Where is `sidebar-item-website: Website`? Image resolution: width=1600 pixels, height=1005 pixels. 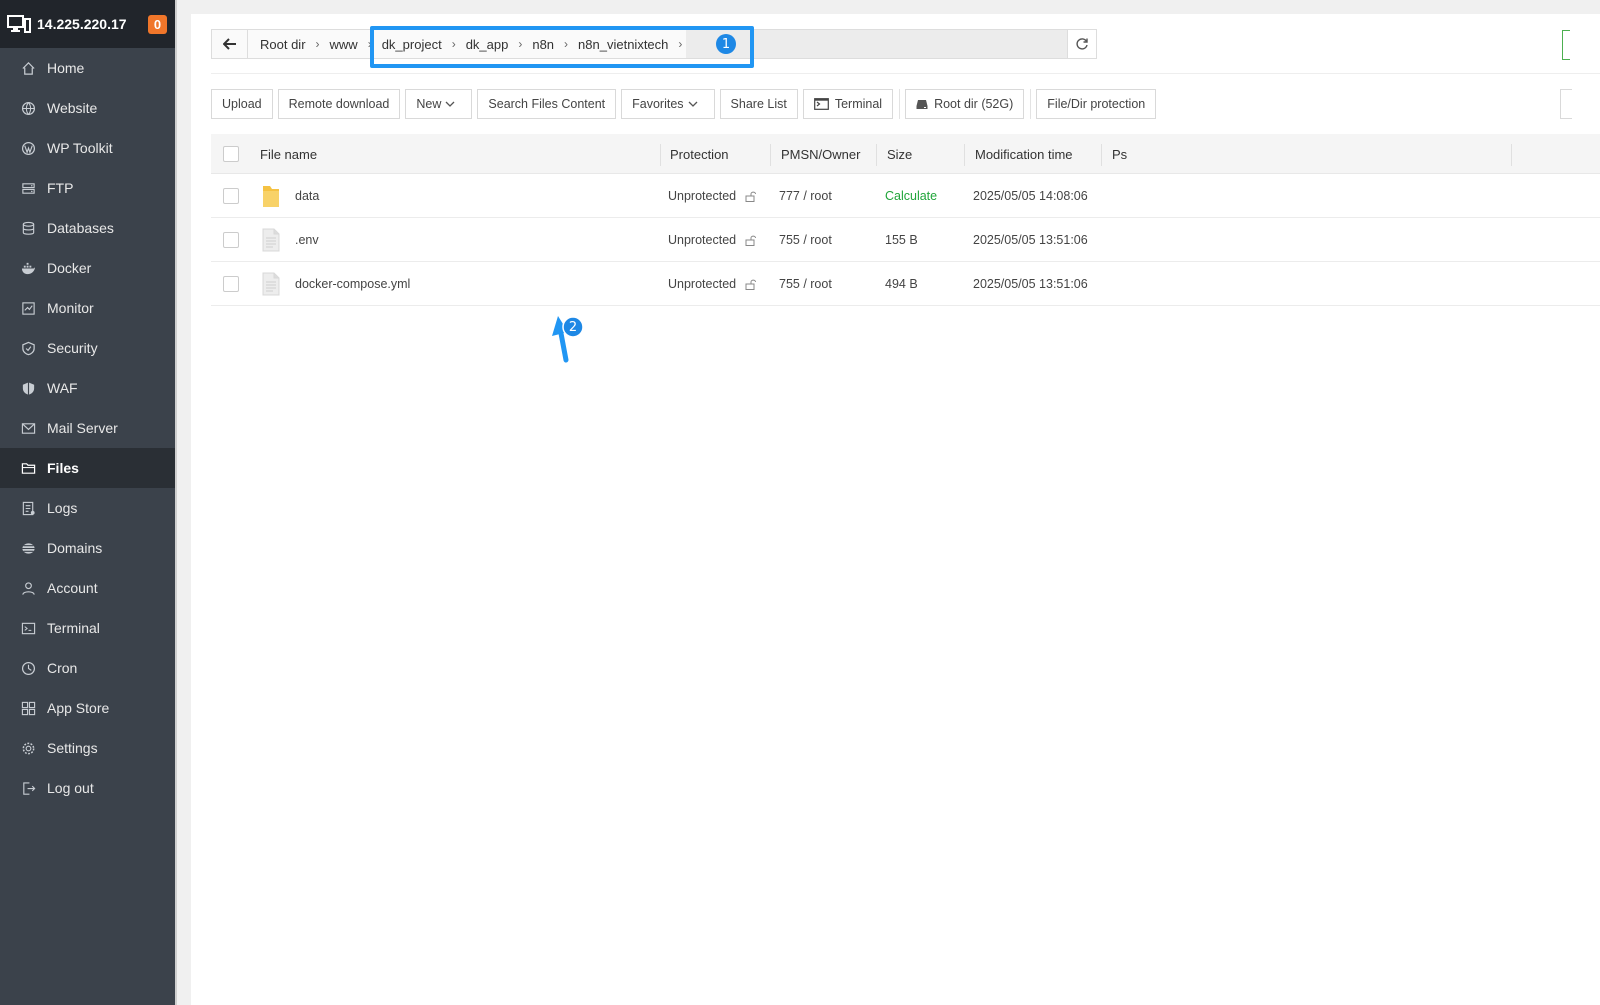
sidebar-item-website: Website is located at coordinates (87, 108).